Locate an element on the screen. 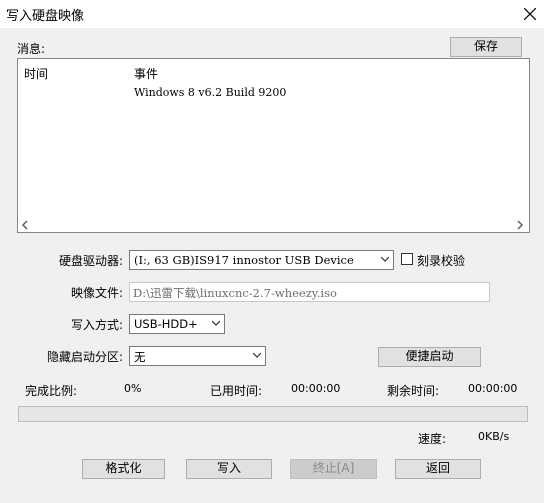  remaining-value: 00:00:00 is located at coordinates (493, 388).